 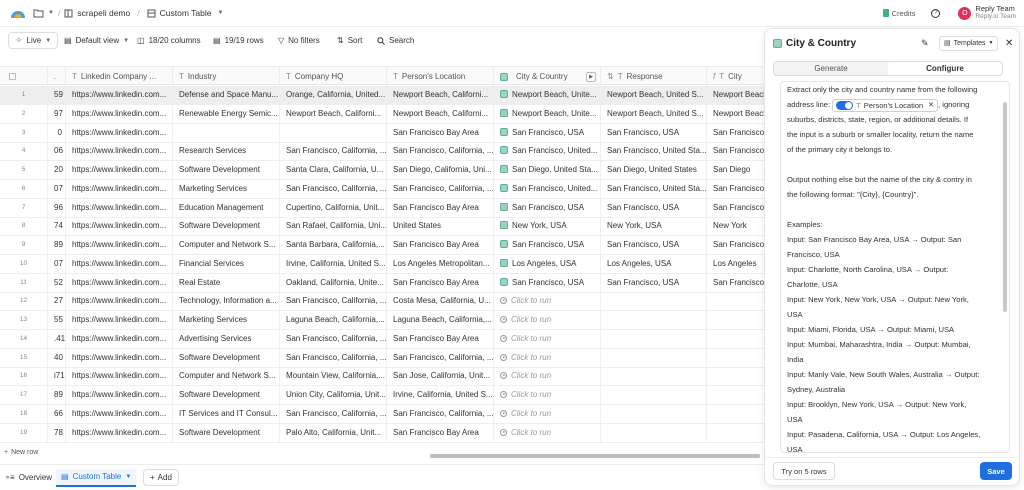 I want to click on cell-id: 07, so click(x=57, y=263).